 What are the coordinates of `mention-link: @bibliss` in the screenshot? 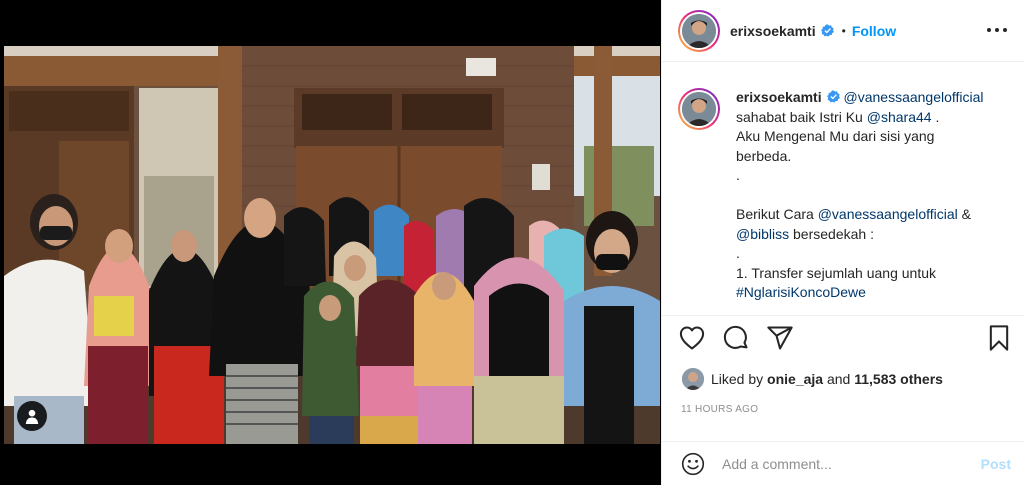 It's located at (762, 234).